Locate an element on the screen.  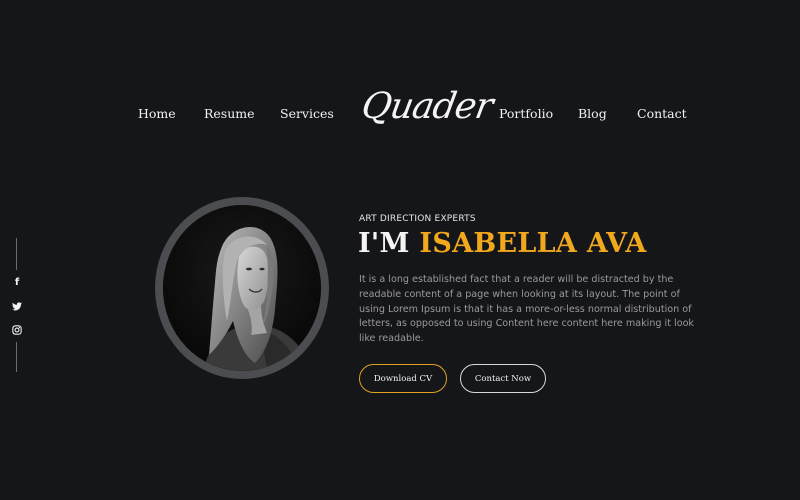
social-divider-top is located at coordinates (16, 254).